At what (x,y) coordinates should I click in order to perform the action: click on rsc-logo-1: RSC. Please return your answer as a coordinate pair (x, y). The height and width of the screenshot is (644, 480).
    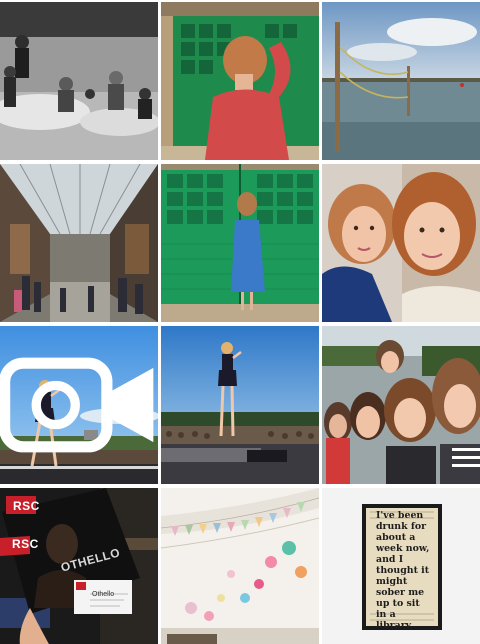
    Looking at the image, I should click on (26, 506).